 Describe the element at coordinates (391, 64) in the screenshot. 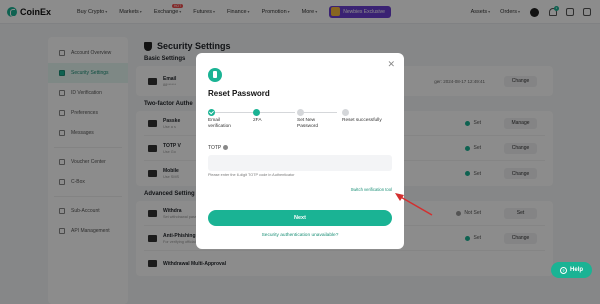

I see `close-icon: ✕` at that location.